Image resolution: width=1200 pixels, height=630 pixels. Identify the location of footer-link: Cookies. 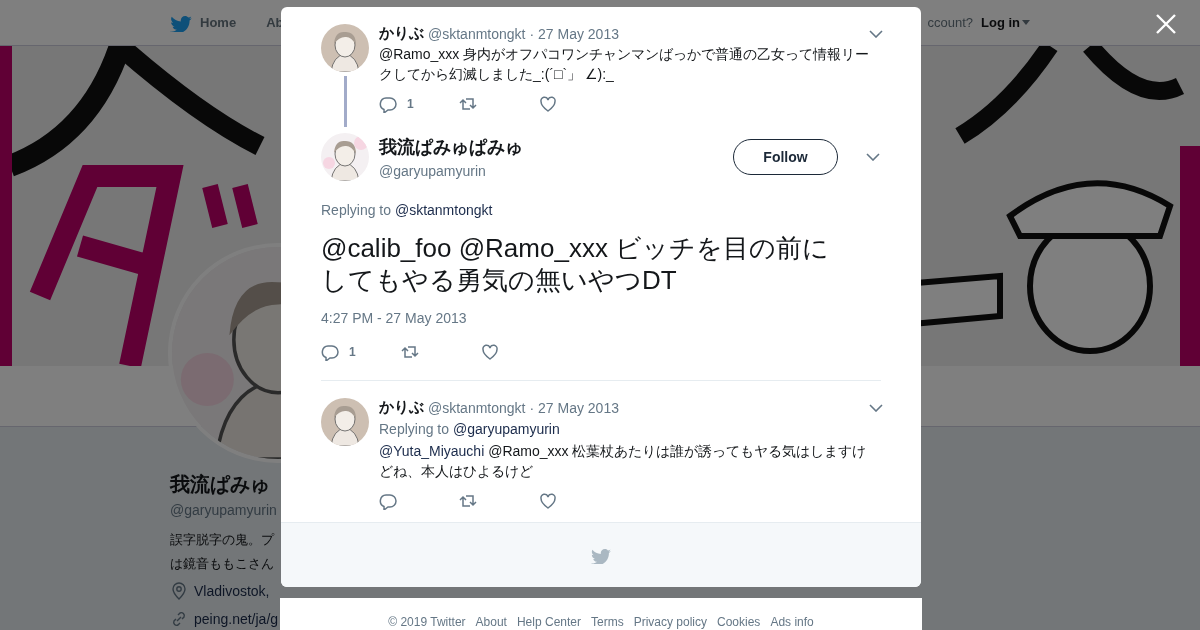
(739, 622).